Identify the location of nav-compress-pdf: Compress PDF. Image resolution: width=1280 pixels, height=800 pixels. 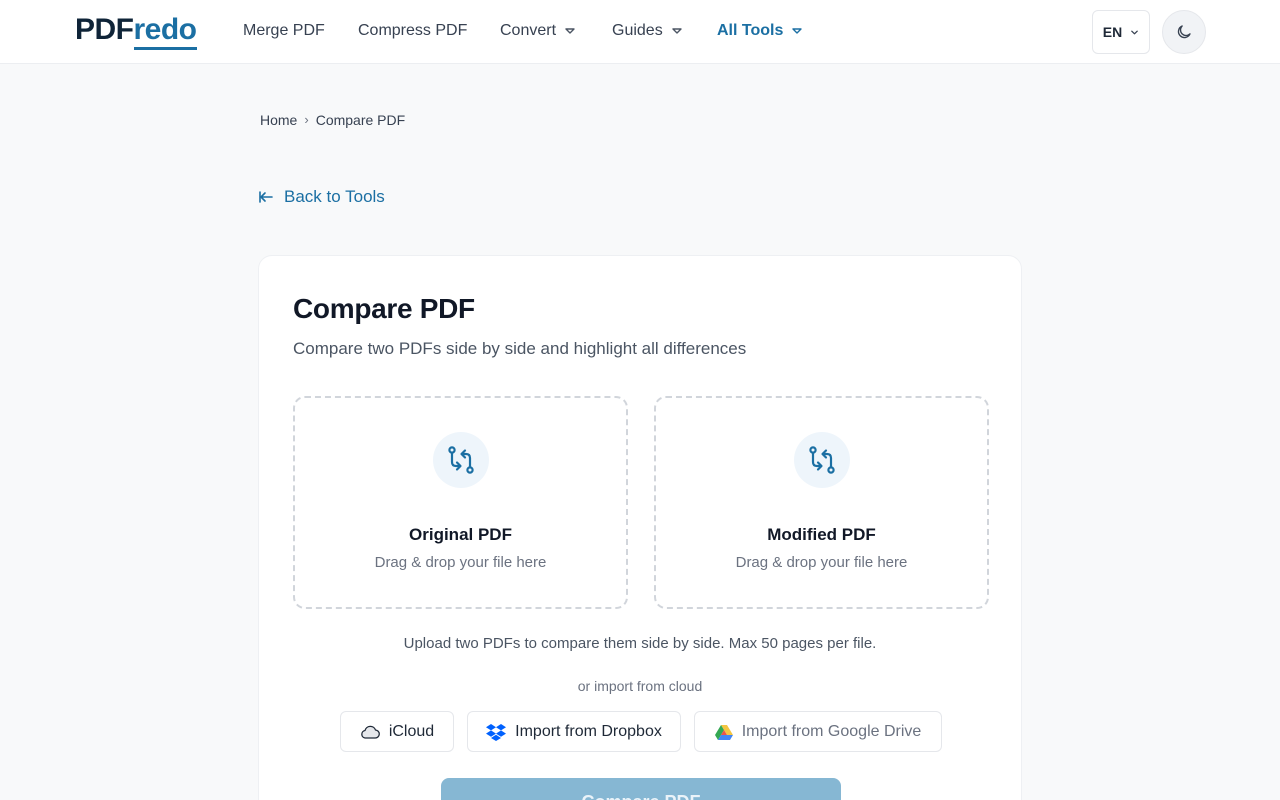
(412, 31).